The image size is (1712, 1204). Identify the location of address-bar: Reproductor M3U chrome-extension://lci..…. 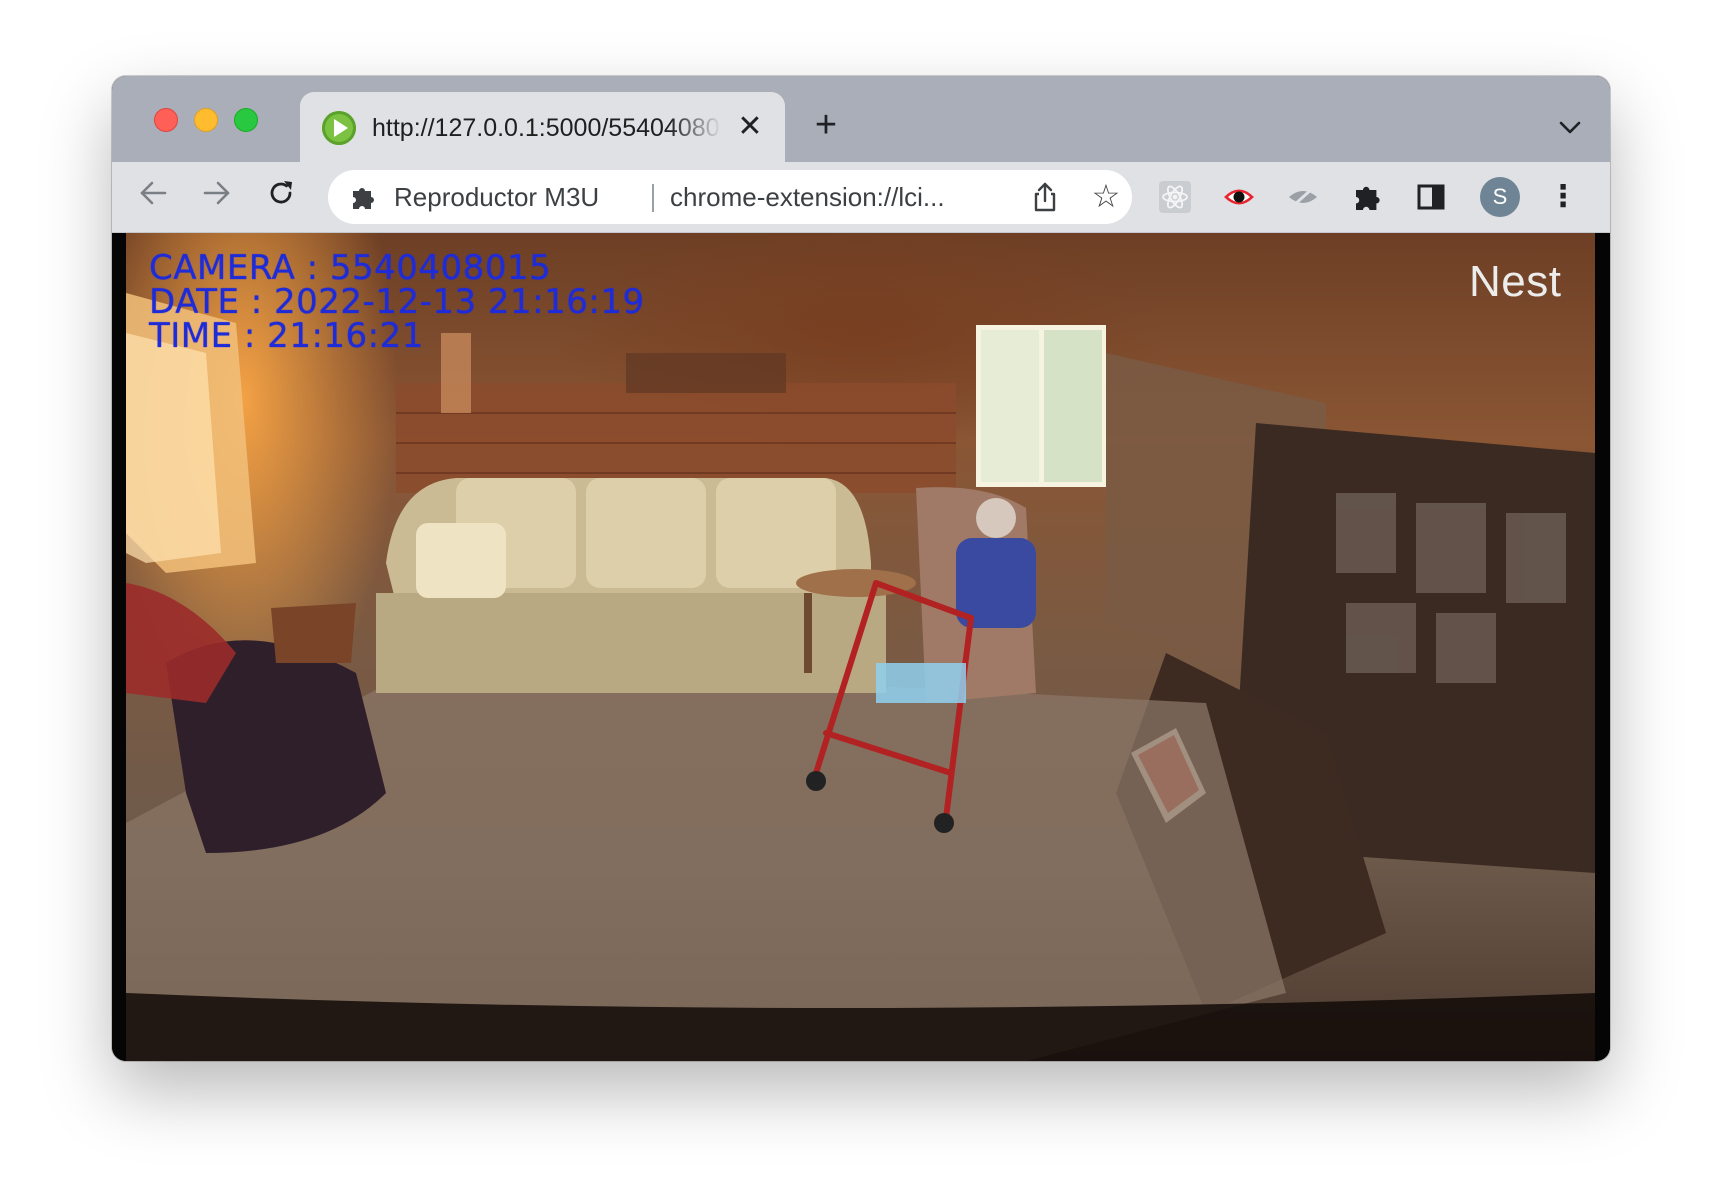
(730, 197).